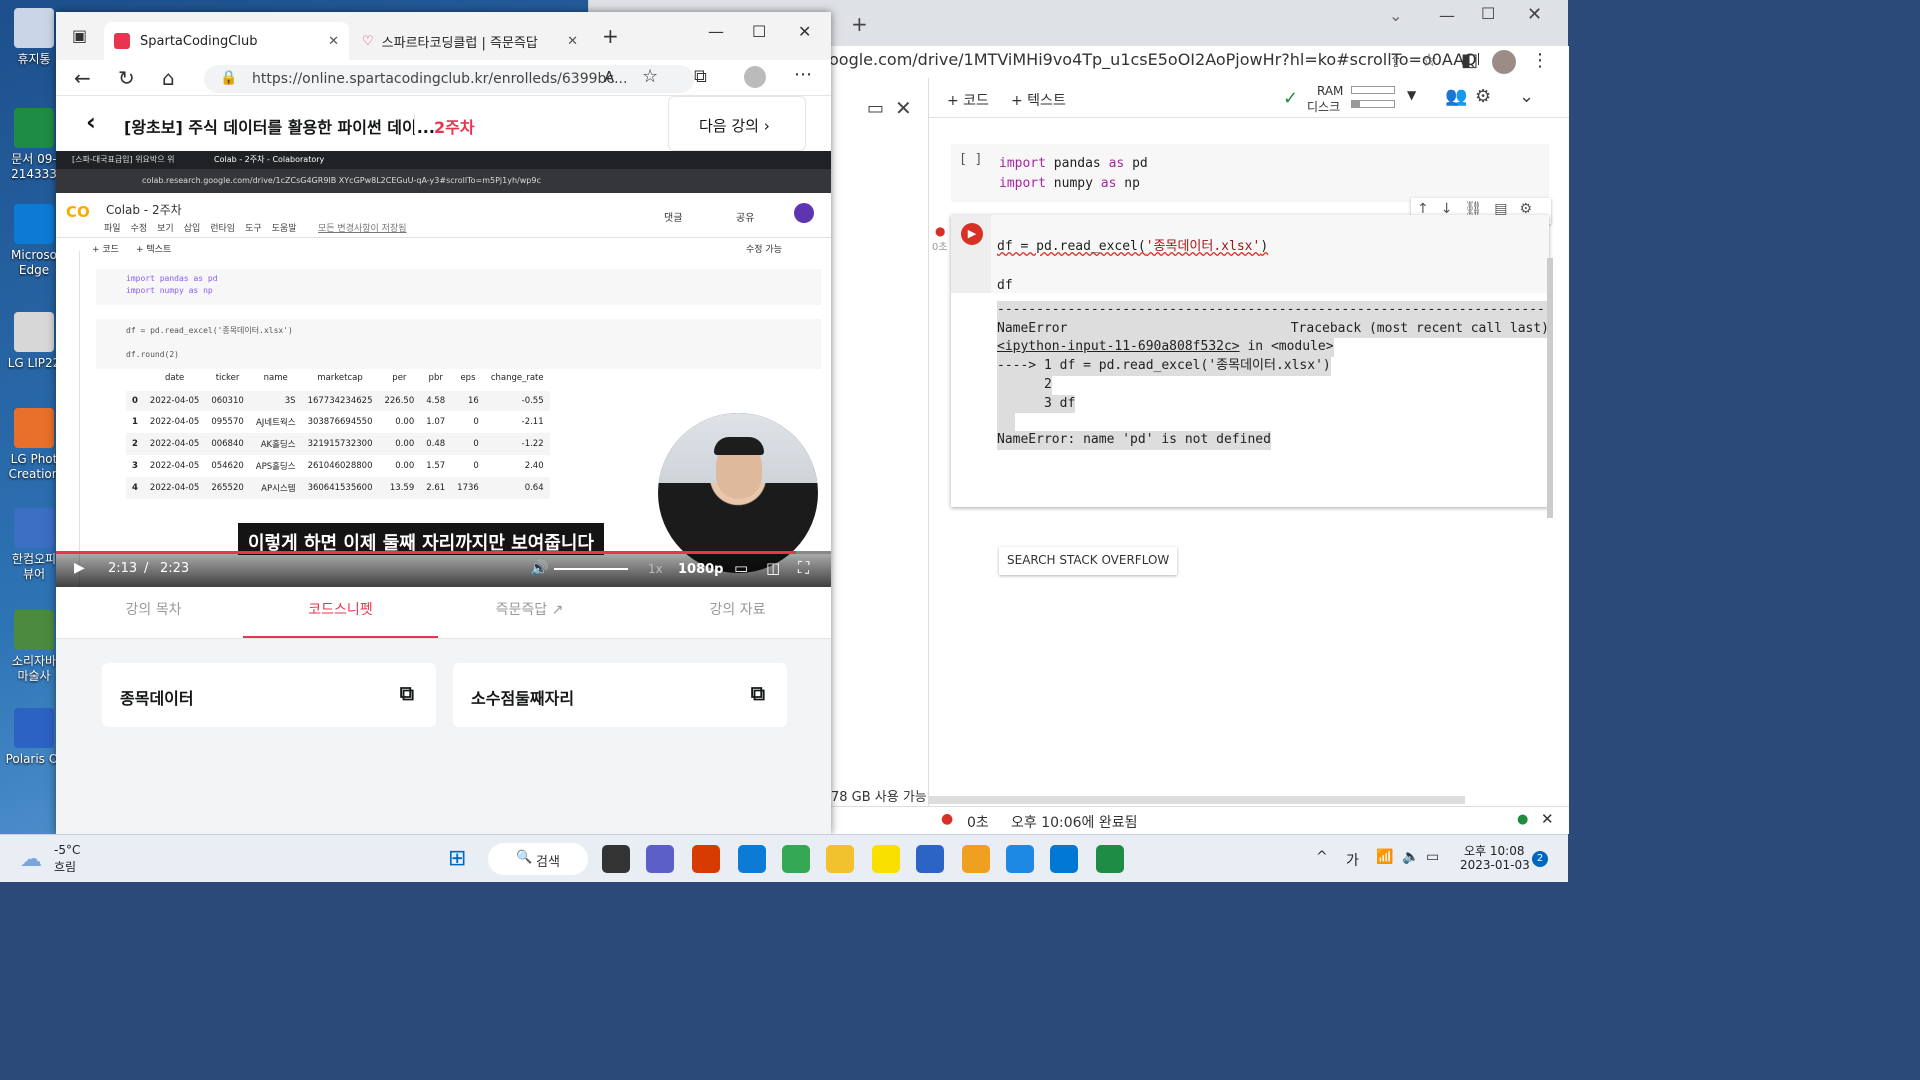 This screenshot has height=1080, width=1920. What do you see at coordinates (972, 234) in the screenshot?
I see `run-cell-button: ▶` at bounding box center [972, 234].